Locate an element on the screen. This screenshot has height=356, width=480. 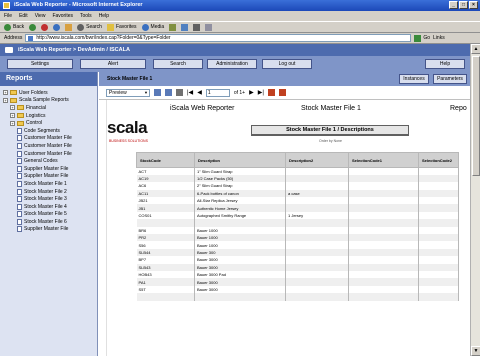
print-report-icon is located at coordinates (168, 92).